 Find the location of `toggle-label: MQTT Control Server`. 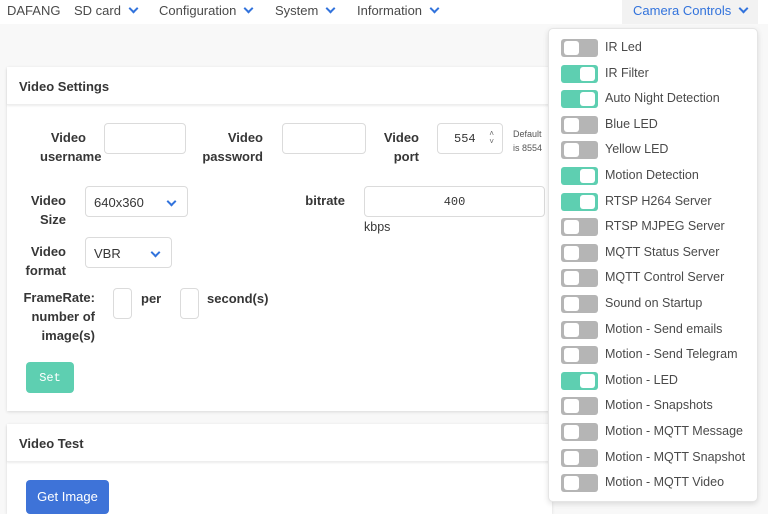

toggle-label: MQTT Control Server is located at coordinates (665, 277).